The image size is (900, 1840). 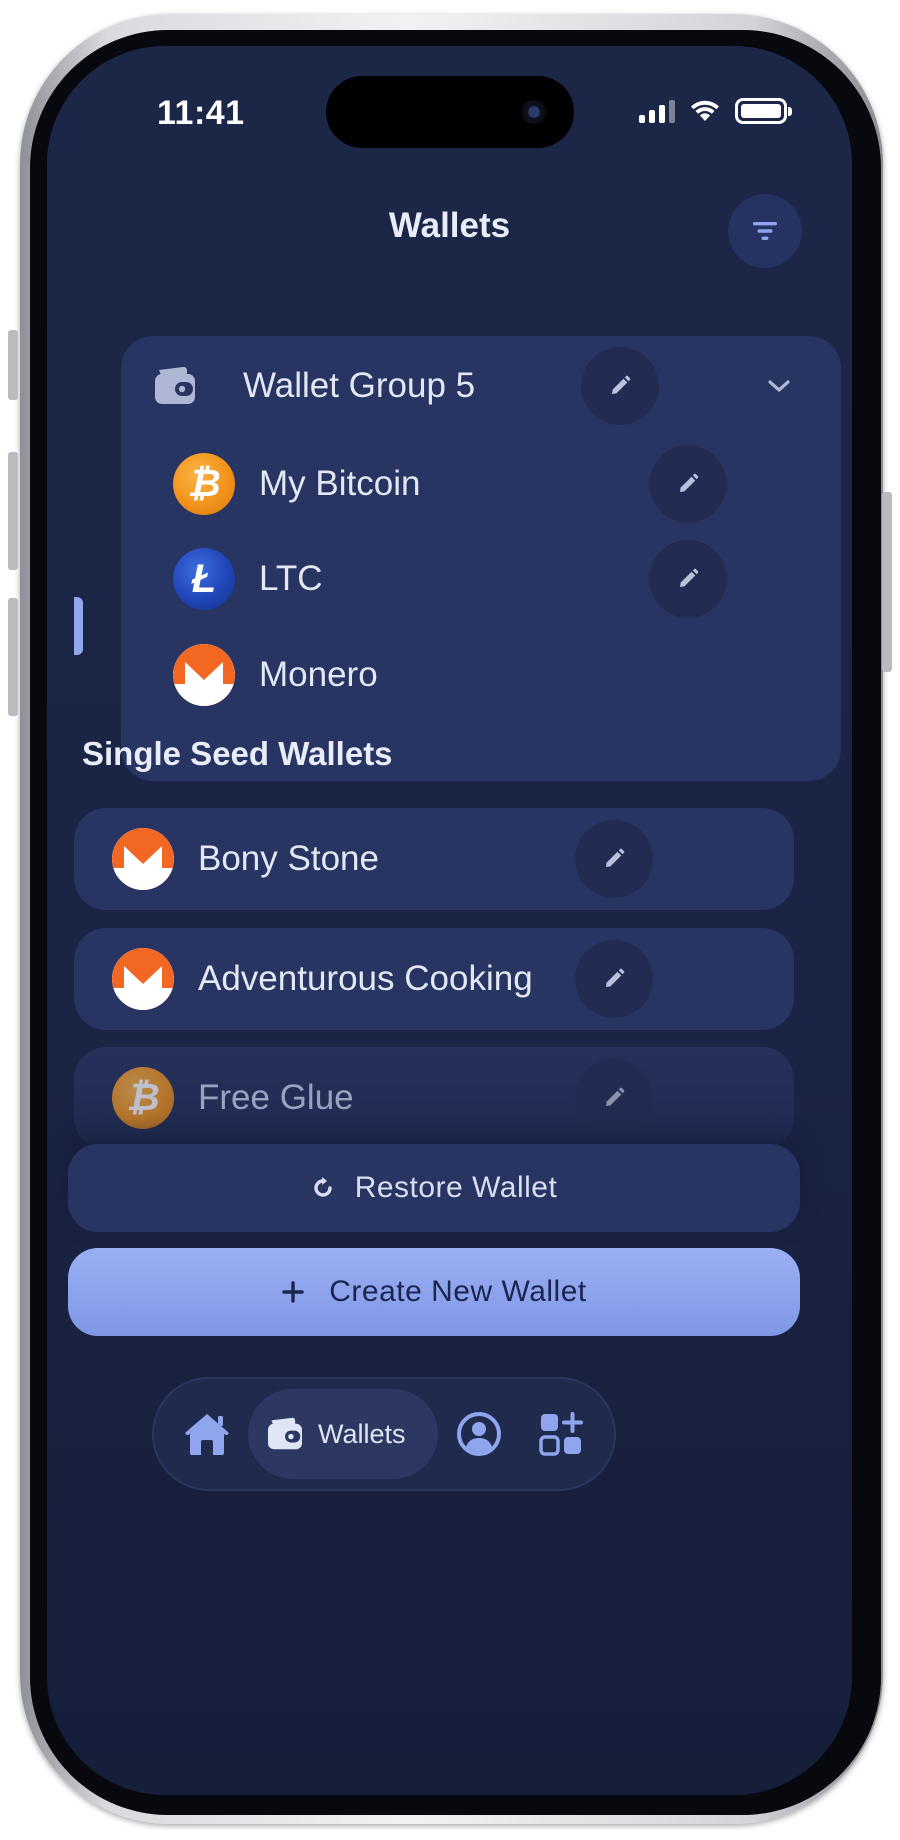 What do you see at coordinates (78, 626) in the screenshot?
I see `active-wallet-indicator` at bounding box center [78, 626].